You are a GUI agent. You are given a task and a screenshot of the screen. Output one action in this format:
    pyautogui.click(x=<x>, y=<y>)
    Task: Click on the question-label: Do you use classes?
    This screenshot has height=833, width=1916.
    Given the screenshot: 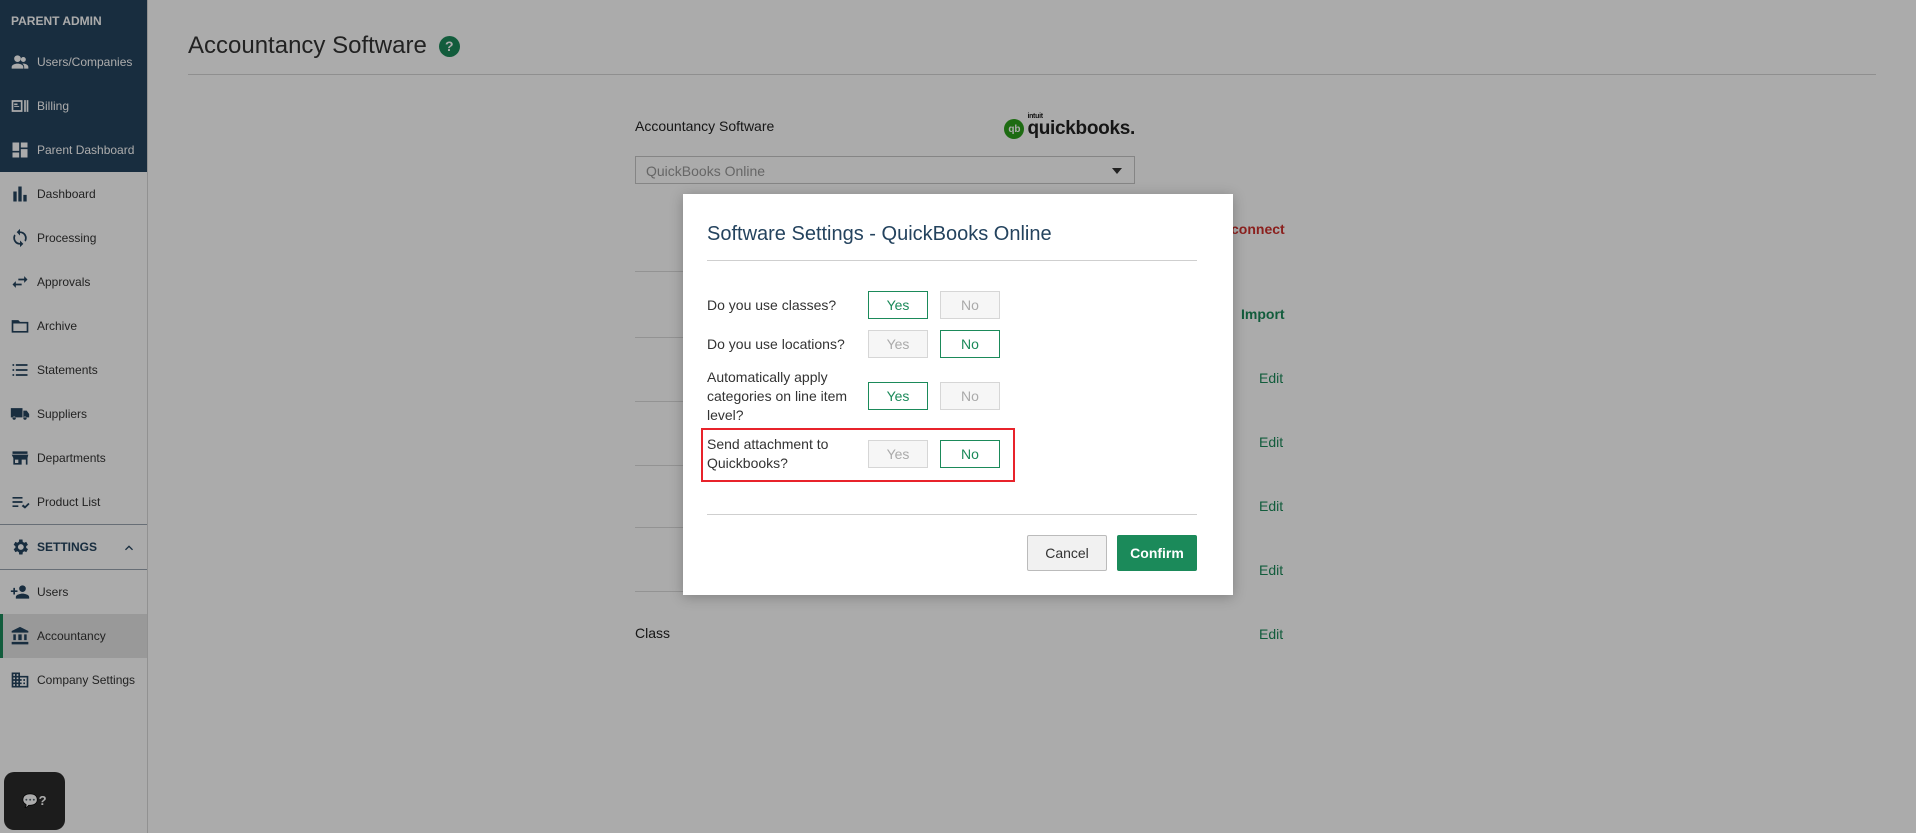 What is the action you would take?
    pyautogui.click(x=772, y=305)
    